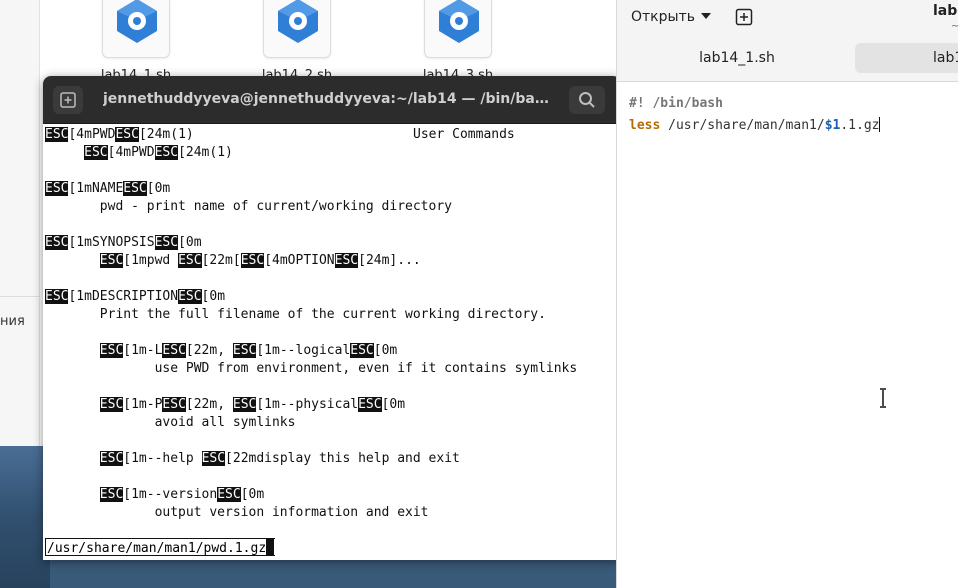 This screenshot has height=588, width=958. What do you see at coordinates (880, 124) in the screenshot?
I see `text-caret` at bounding box center [880, 124].